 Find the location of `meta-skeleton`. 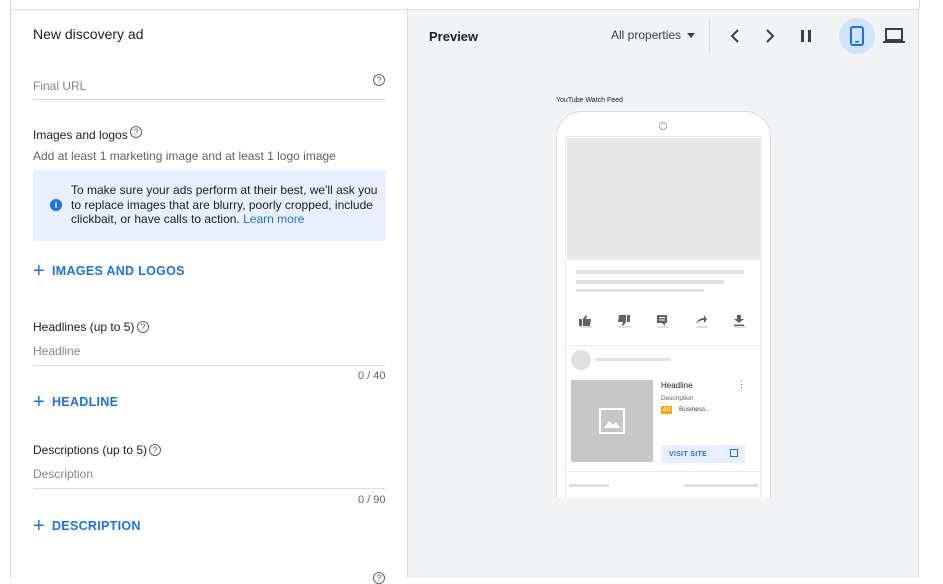

meta-skeleton is located at coordinates (640, 290).